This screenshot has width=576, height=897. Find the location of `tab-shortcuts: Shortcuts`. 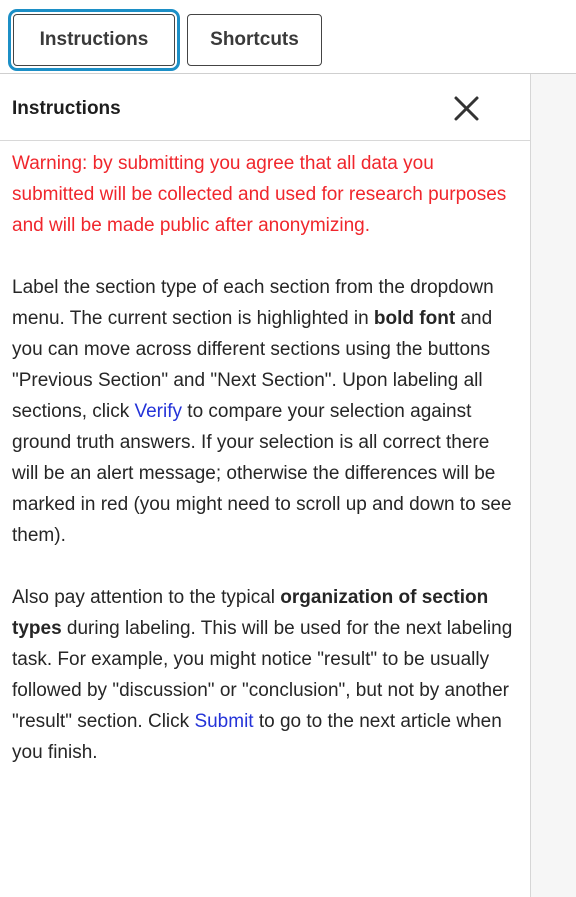

tab-shortcuts: Shortcuts is located at coordinates (254, 40).